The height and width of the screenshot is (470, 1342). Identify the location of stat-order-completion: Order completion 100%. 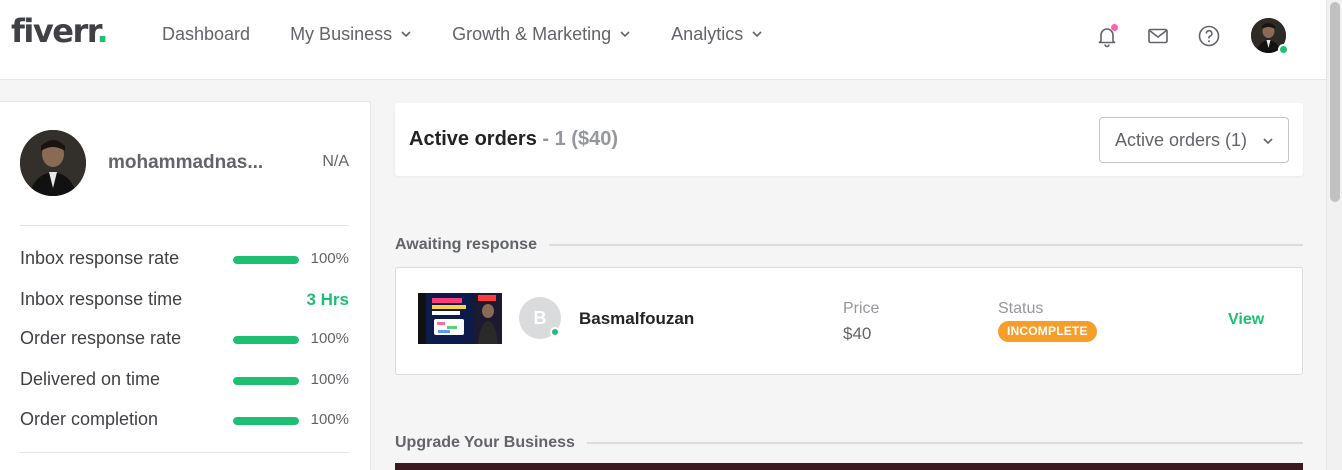
(184, 420).